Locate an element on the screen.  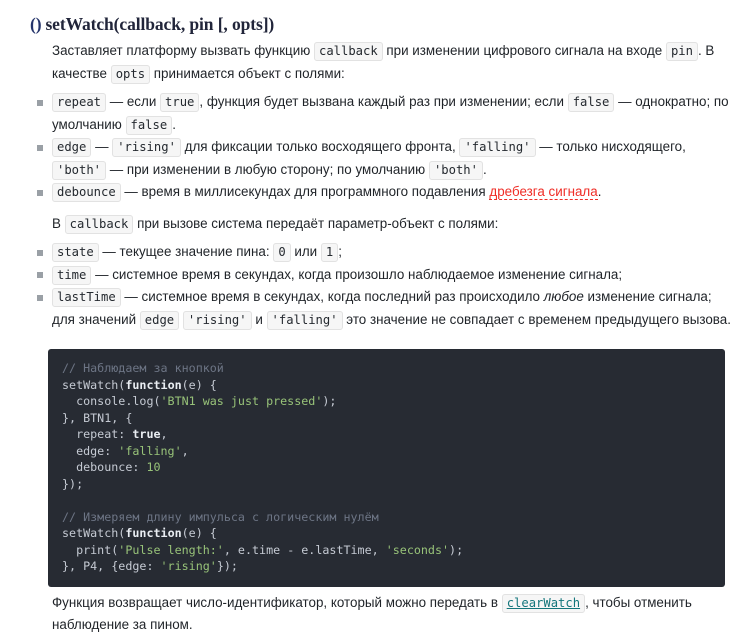
code-token: 'rising' is located at coordinates (188, 566).